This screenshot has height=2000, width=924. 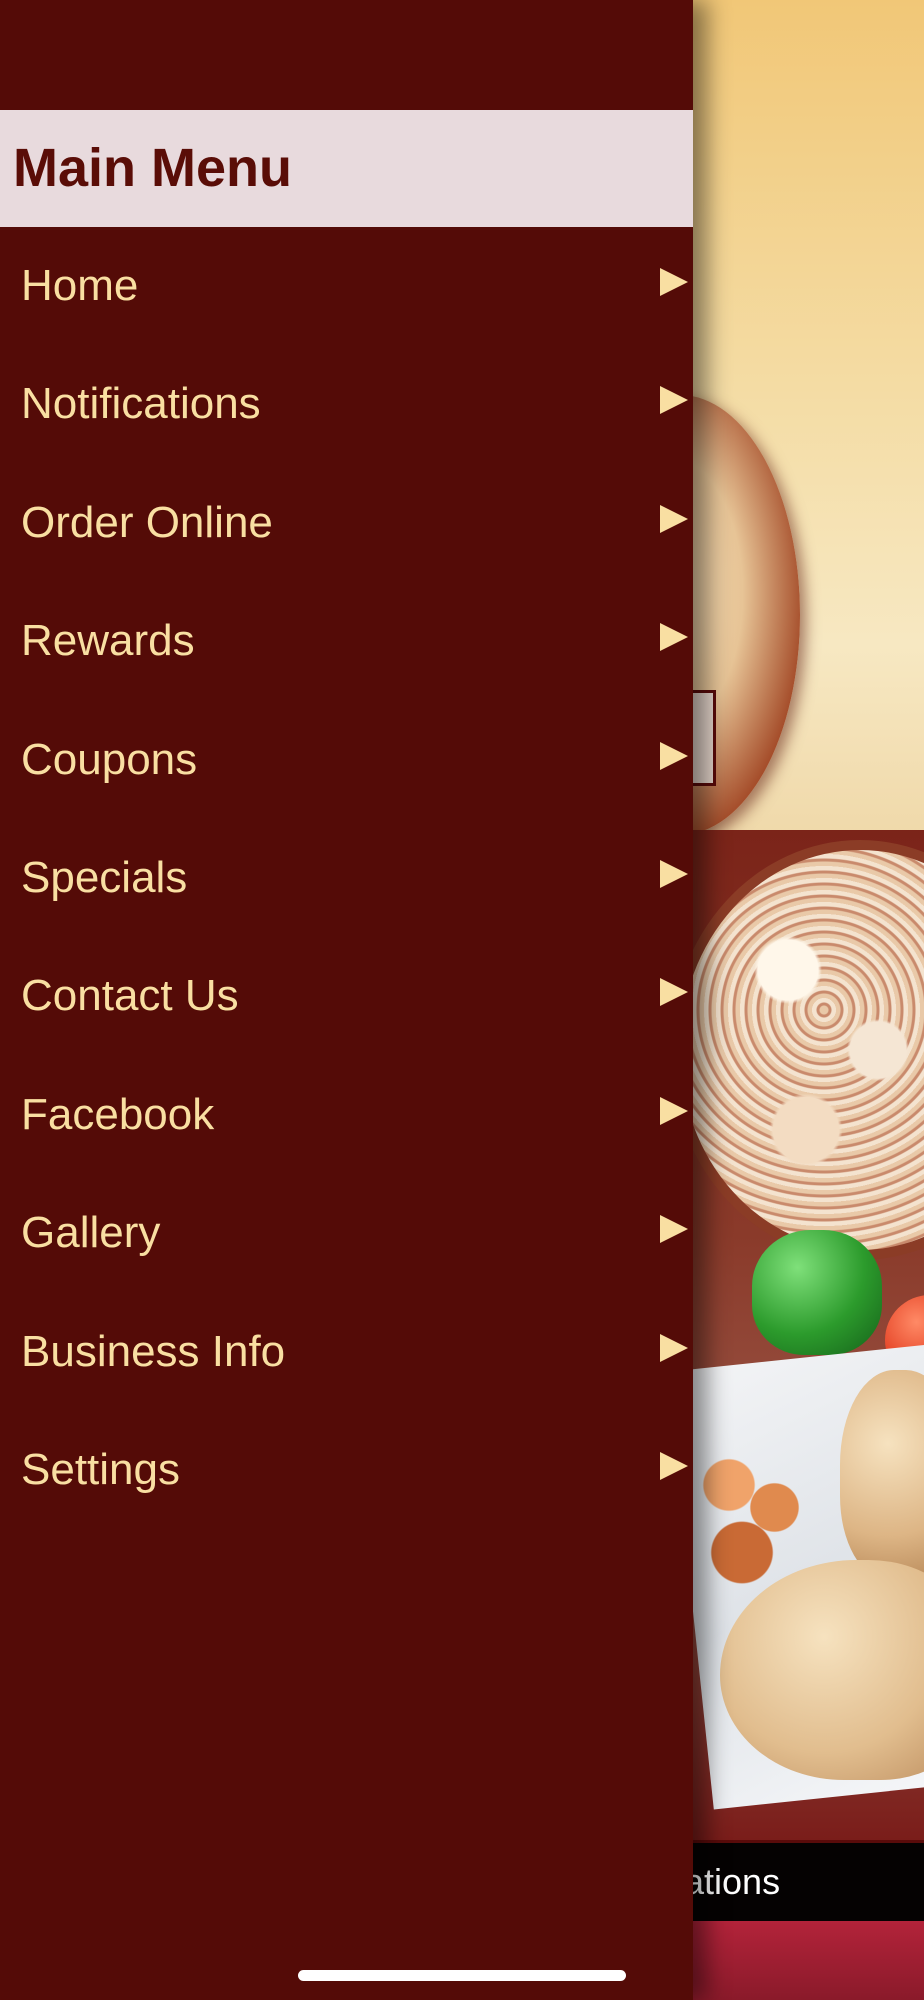 What do you see at coordinates (104, 877) in the screenshot?
I see `menu-item-label: Specials` at bounding box center [104, 877].